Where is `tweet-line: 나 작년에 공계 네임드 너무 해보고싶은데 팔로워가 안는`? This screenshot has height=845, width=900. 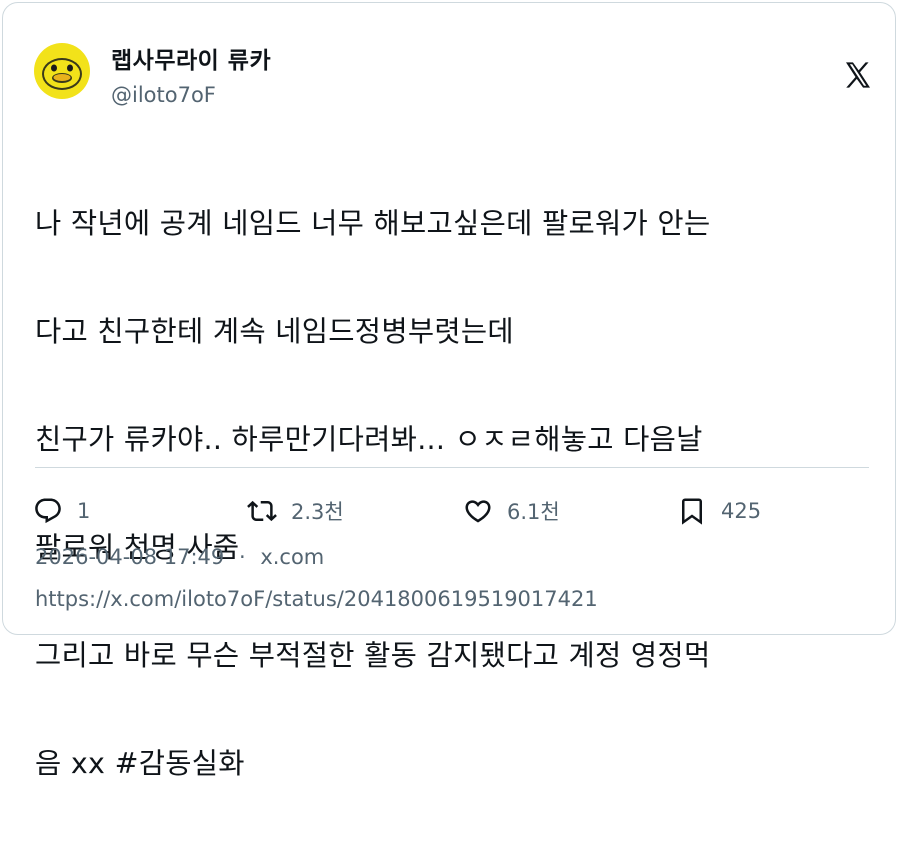
tweet-line: 나 작년에 공계 네임드 너무 해보고싶은데 팔로워가 안는 is located at coordinates (373, 223).